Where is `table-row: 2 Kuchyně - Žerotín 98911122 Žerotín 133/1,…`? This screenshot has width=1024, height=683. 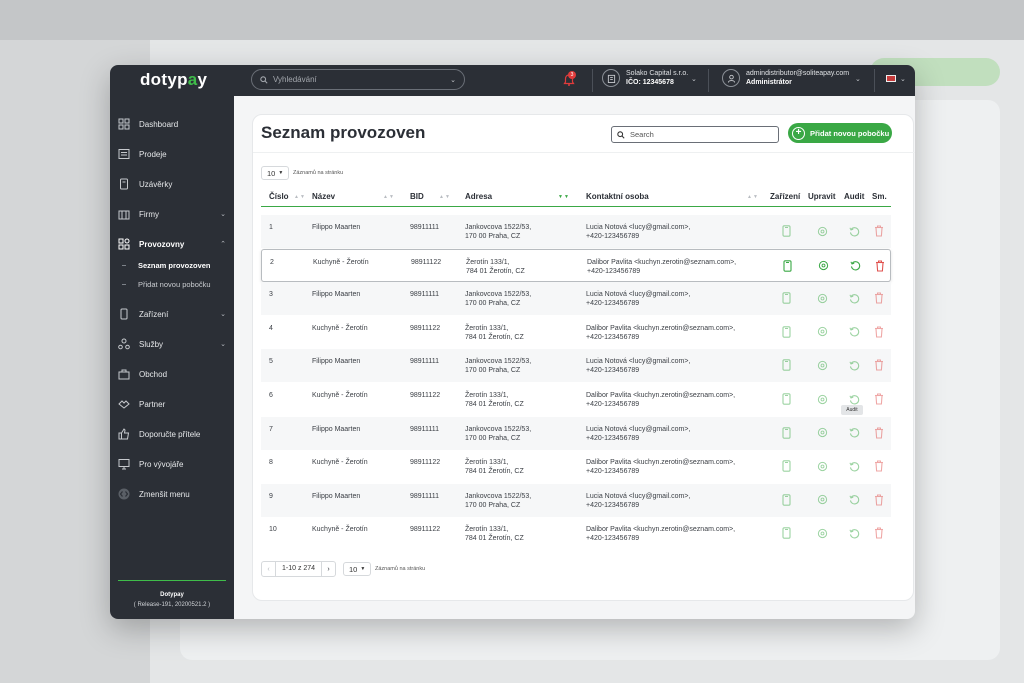 table-row: 2 Kuchyně - Žerotín 98911122 Žerotín 133/1,… is located at coordinates (576, 265).